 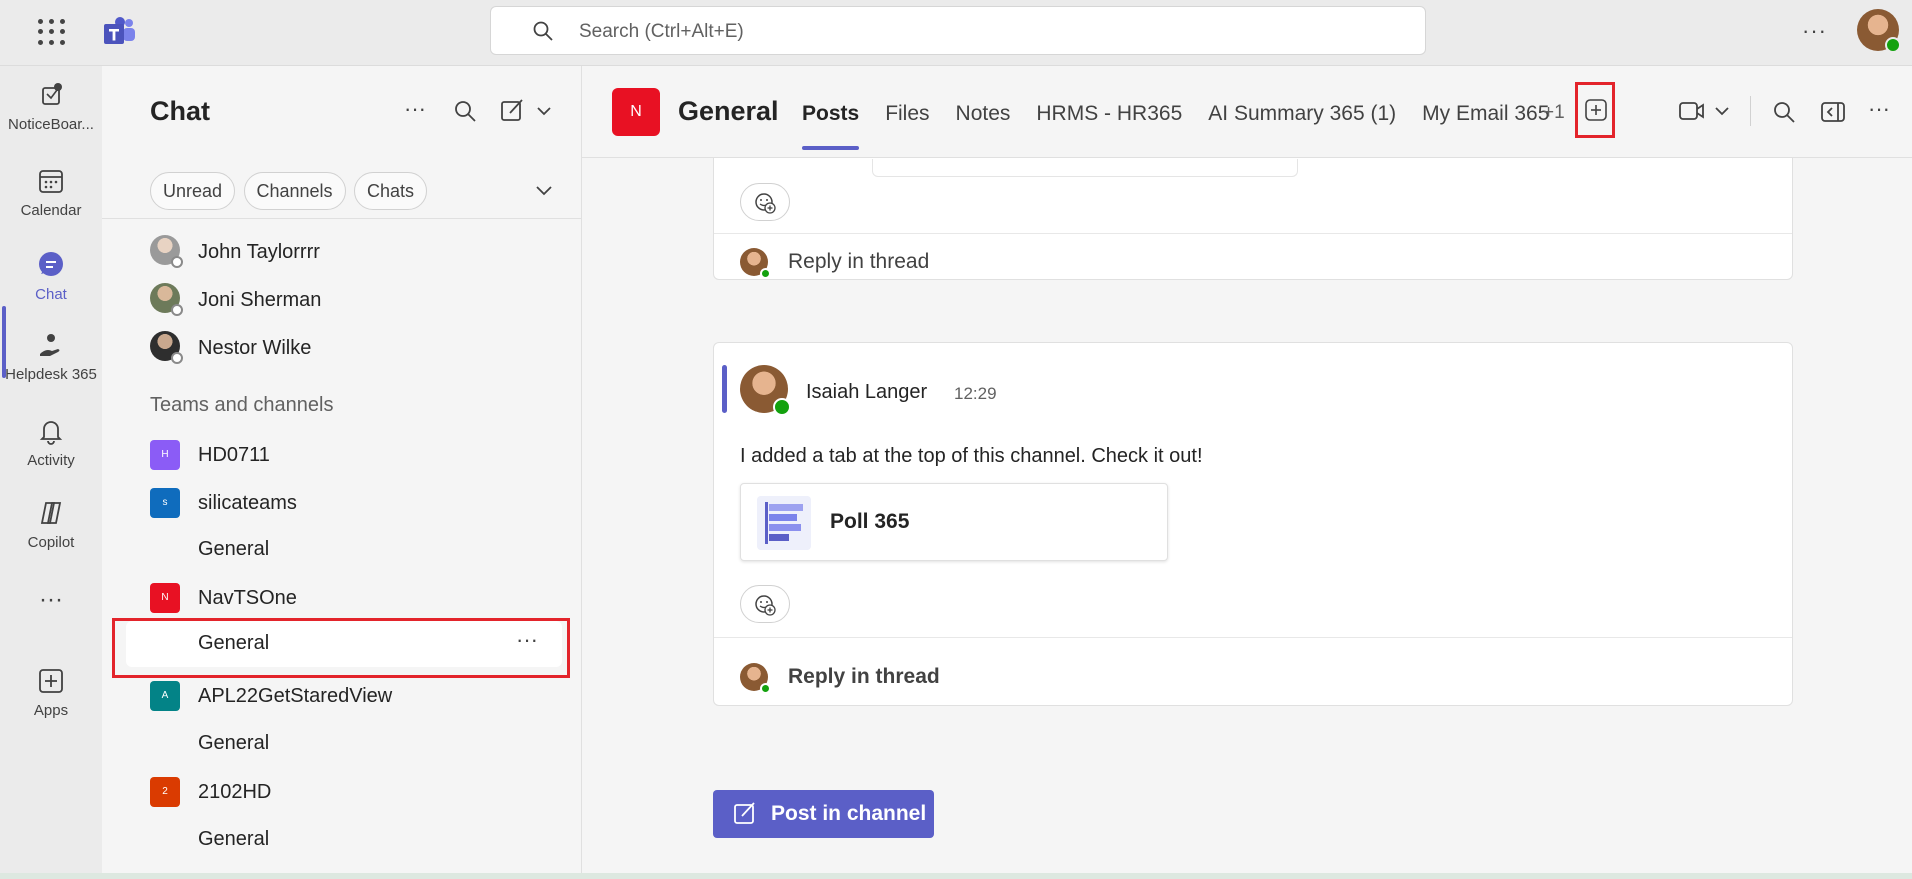 I want to click on rail-item-calendar: Calendar, so click(x=51, y=203).